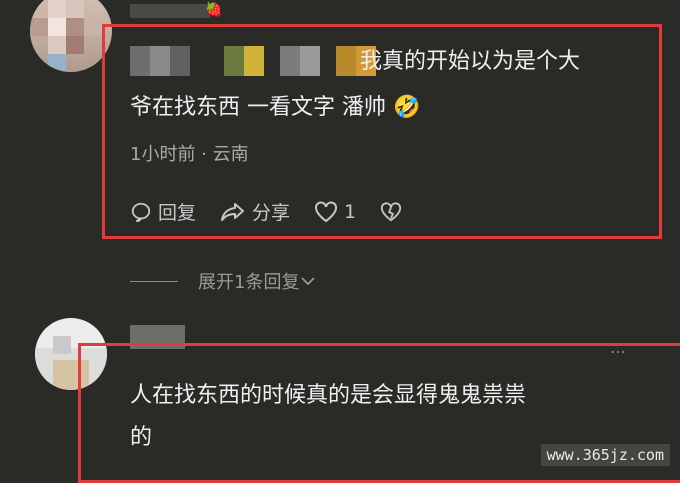  What do you see at coordinates (233, 211) in the screenshot?
I see `share-arrow-icon` at bounding box center [233, 211].